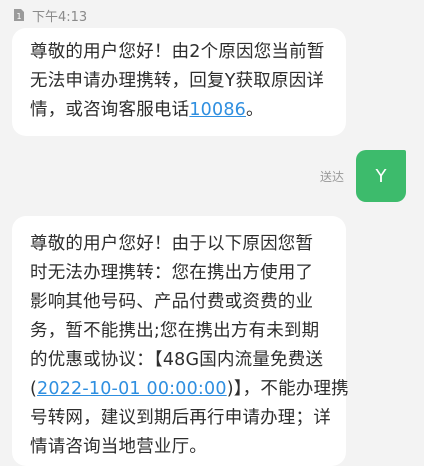  I want to click on message-text: 情，或咨询客服电话, so click(110, 110).